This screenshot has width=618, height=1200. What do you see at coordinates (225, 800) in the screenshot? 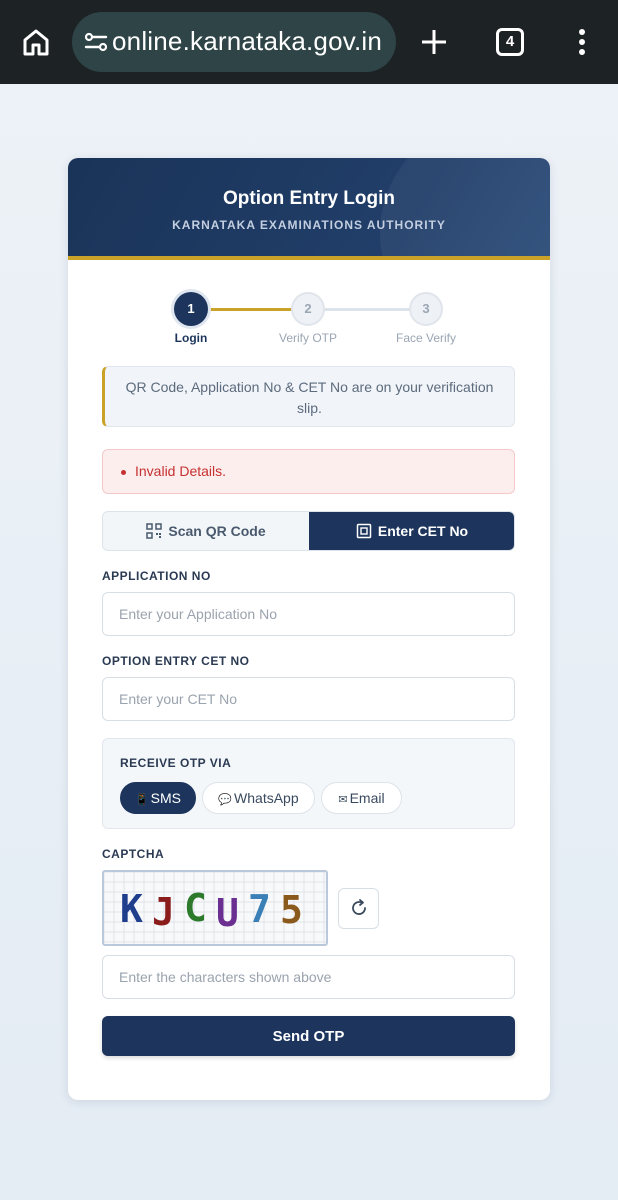
I see `chat-bubble-icon: 💬` at bounding box center [225, 800].